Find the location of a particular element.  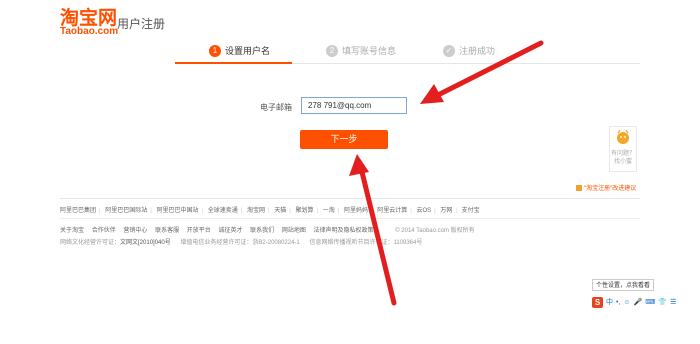

arrow-to-email is located at coordinates (488, 69).